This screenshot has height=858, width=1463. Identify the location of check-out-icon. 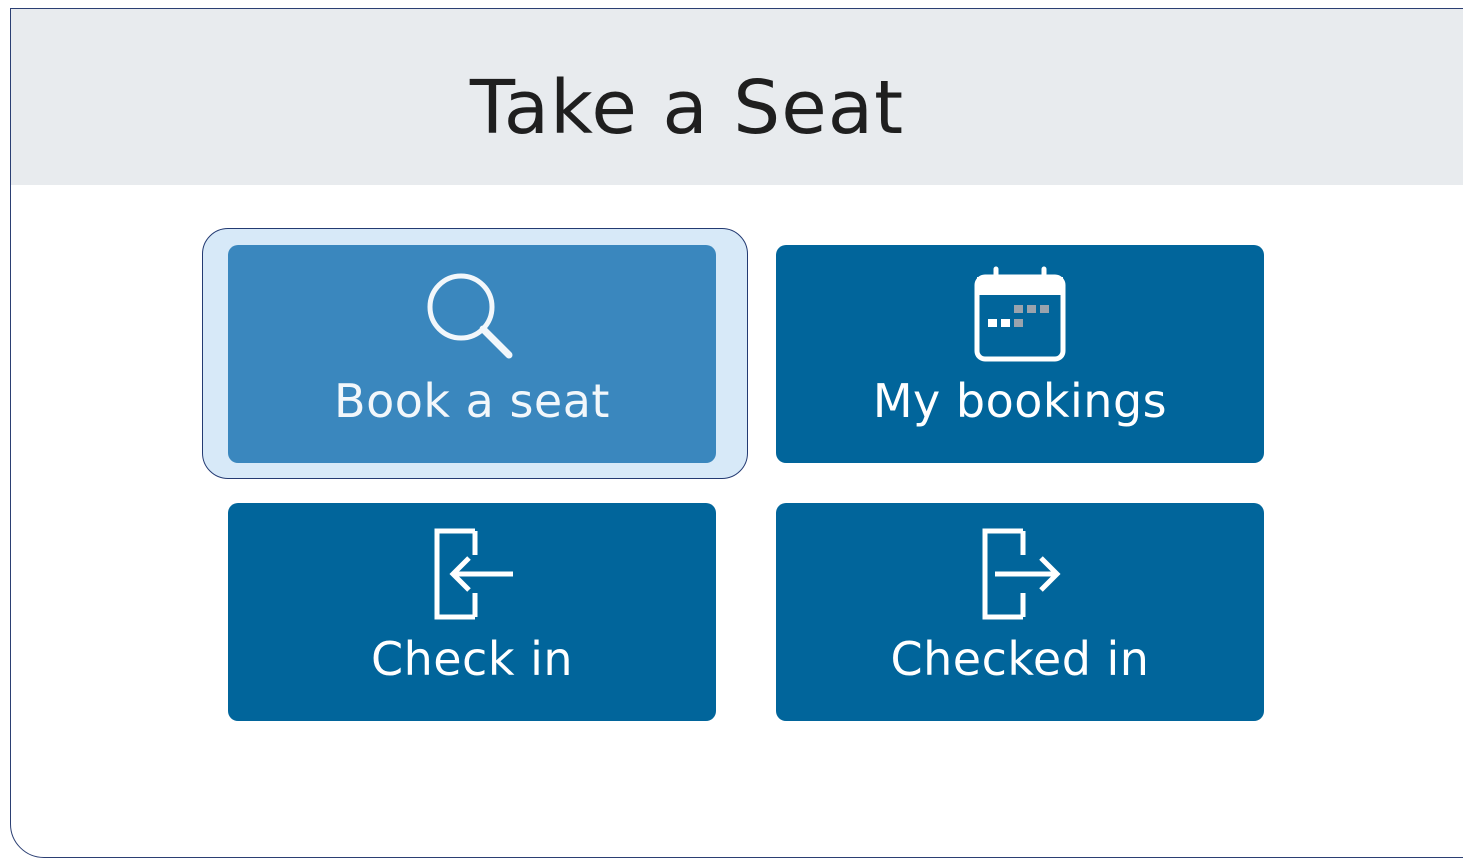
(1020, 575).